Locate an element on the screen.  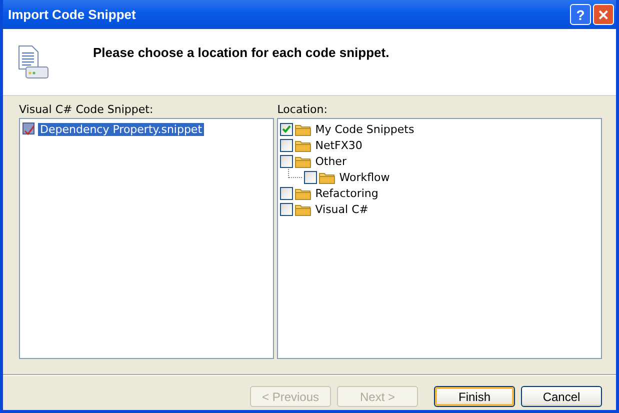
help-button: ? is located at coordinates (580, 14).